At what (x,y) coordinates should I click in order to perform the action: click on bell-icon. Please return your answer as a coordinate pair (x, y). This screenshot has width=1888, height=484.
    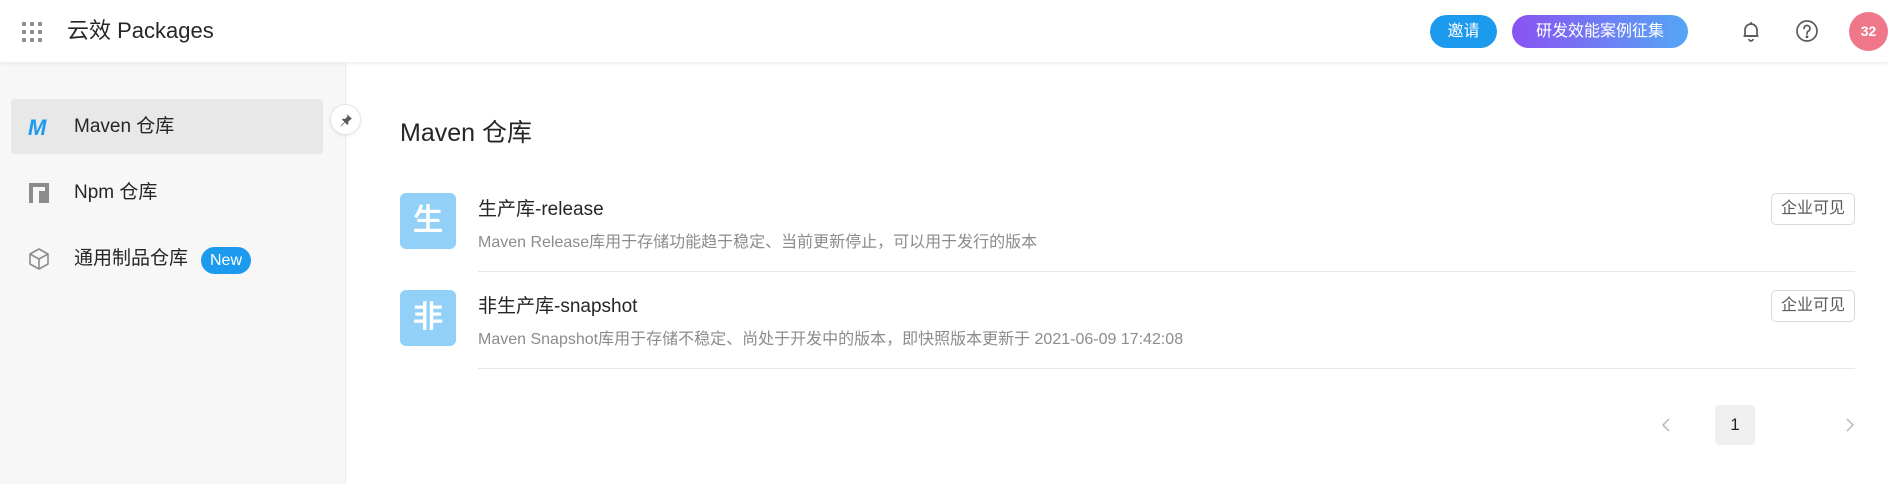
    Looking at the image, I should click on (1751, 31).